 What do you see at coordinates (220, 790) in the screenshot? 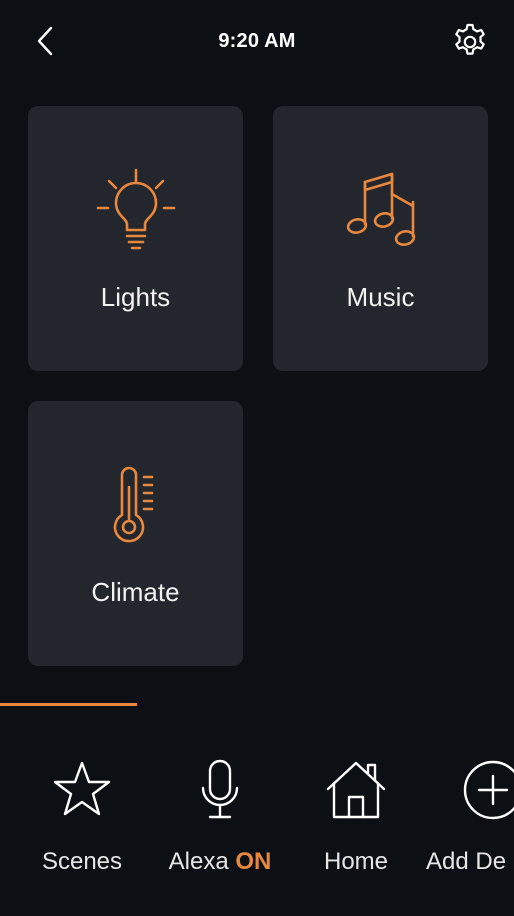
I see `microphone-icon` at bounding box center [220, 790].